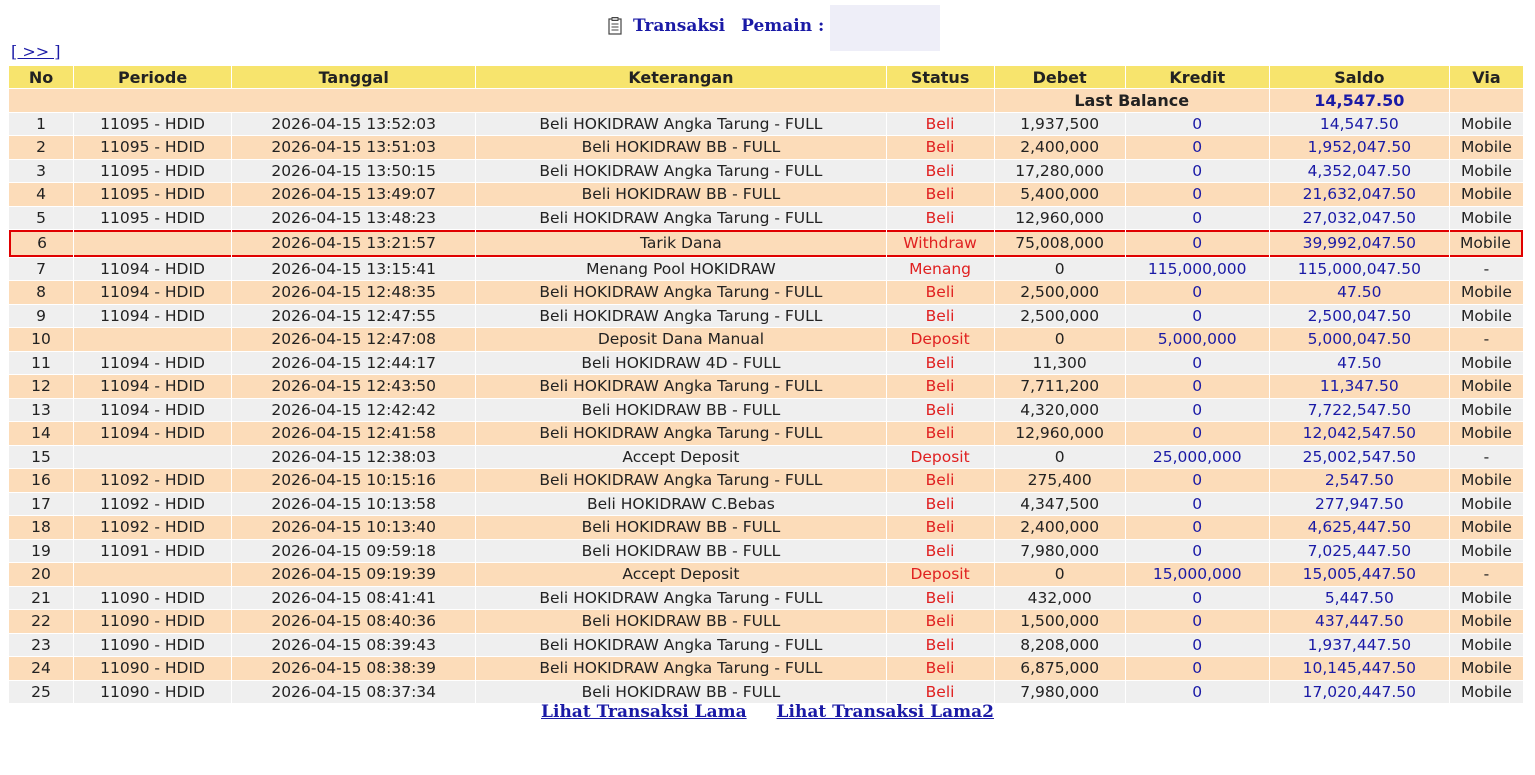  What do you see at coordinates (354, 315) in the screenshot?
I see `cell-tanggal: 2026-04-15 12:47:55` at bounding box center [354, 315].